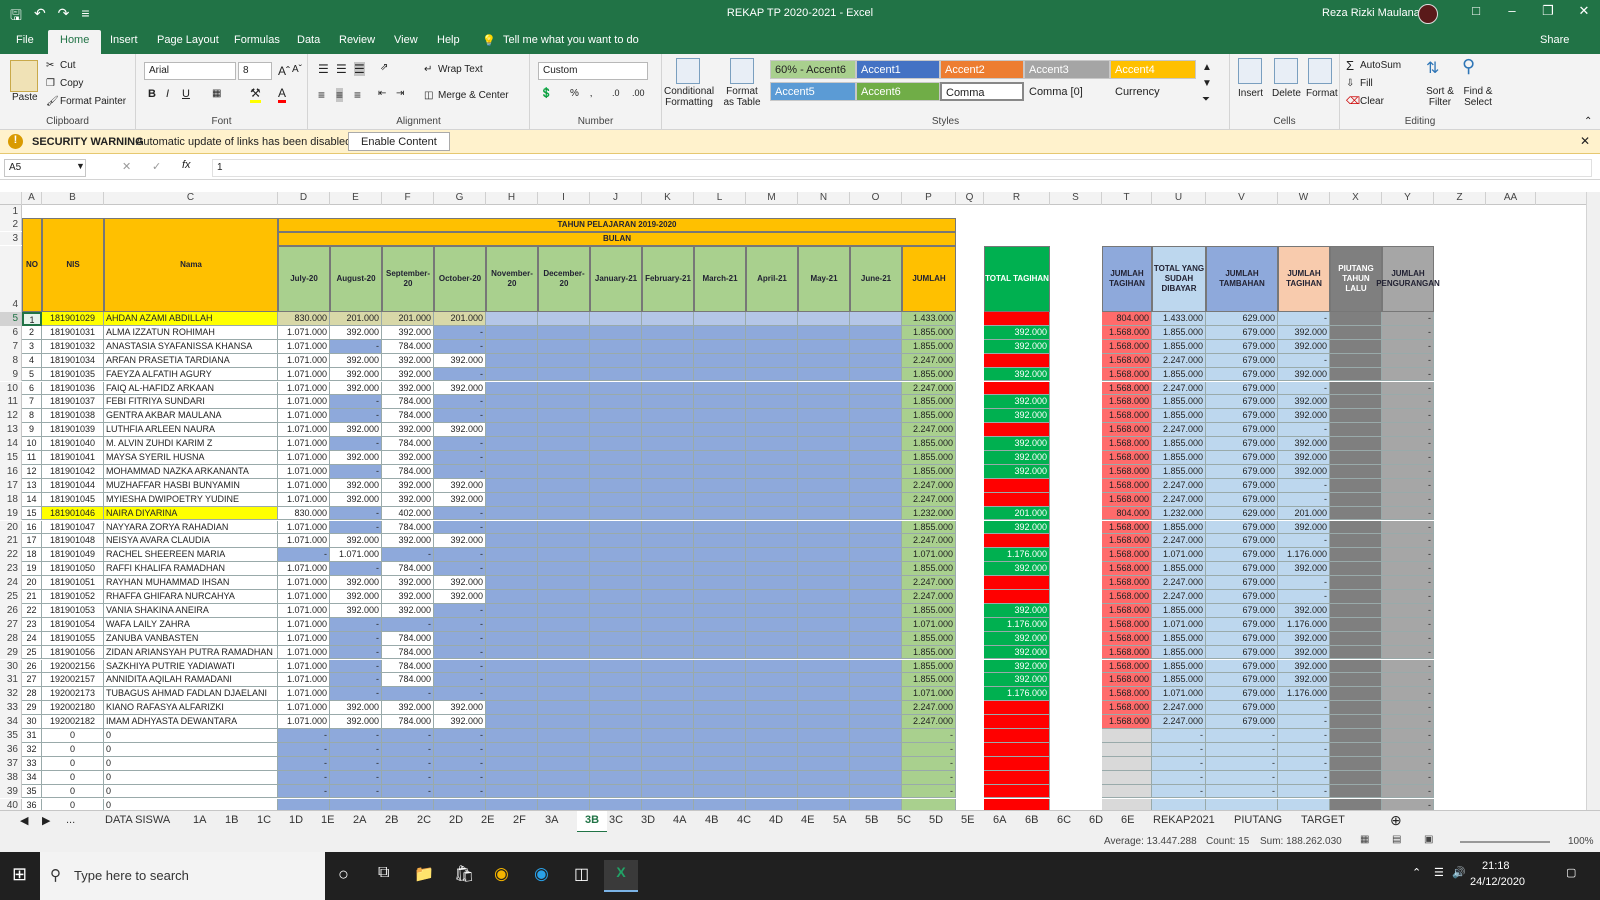 The height and width of the screenshot is (900, 1600). I want to click on excel-taskbar-icon: X, so click(621, 876).